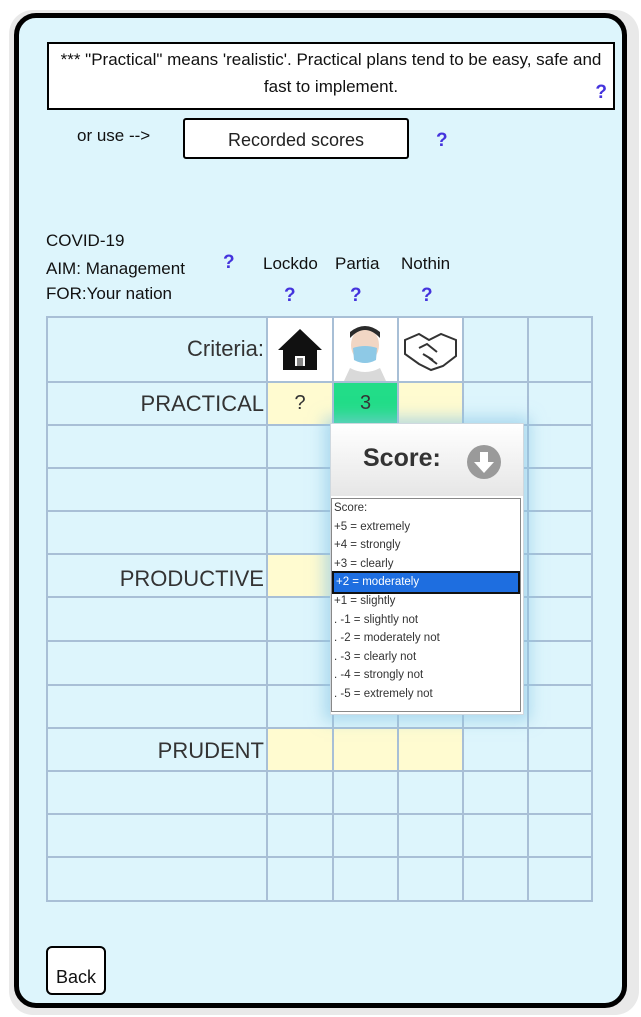  I want to click on score-option: +5 = extremely, so click(426, 527).